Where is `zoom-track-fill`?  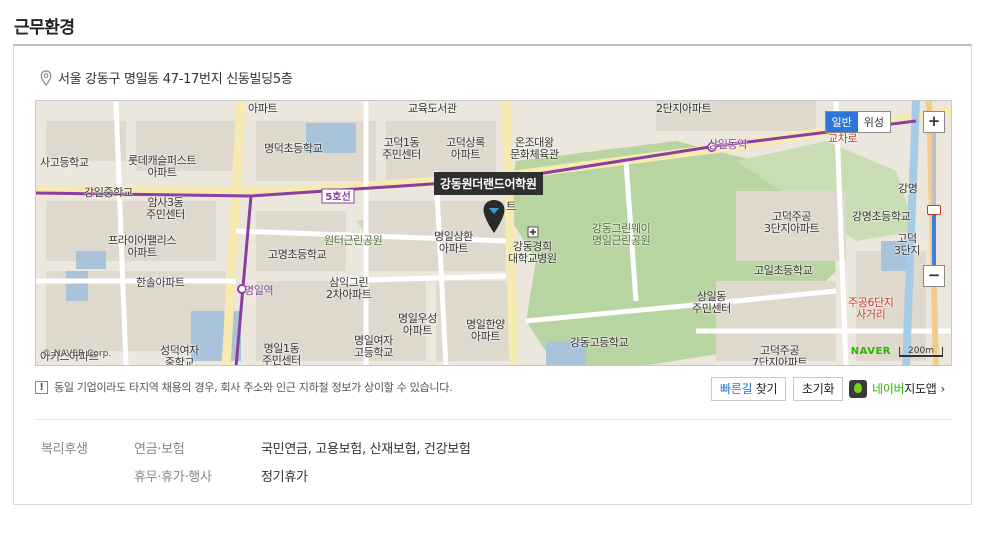 zoom-track-fill is located at coordinates (934, 240).